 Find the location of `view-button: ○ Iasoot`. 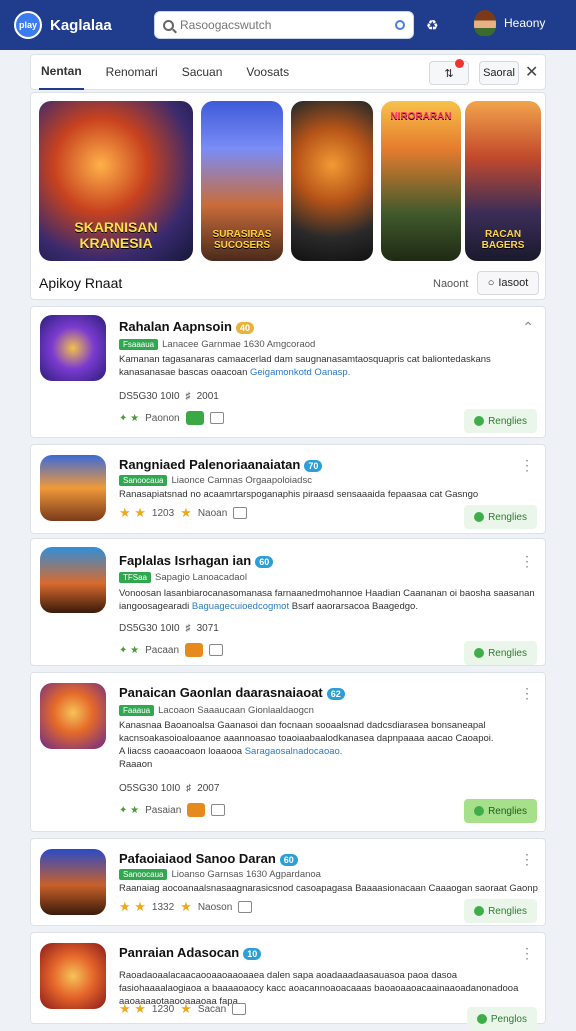

view-button: ○ Iasoot is located at coordinates (508, 283).